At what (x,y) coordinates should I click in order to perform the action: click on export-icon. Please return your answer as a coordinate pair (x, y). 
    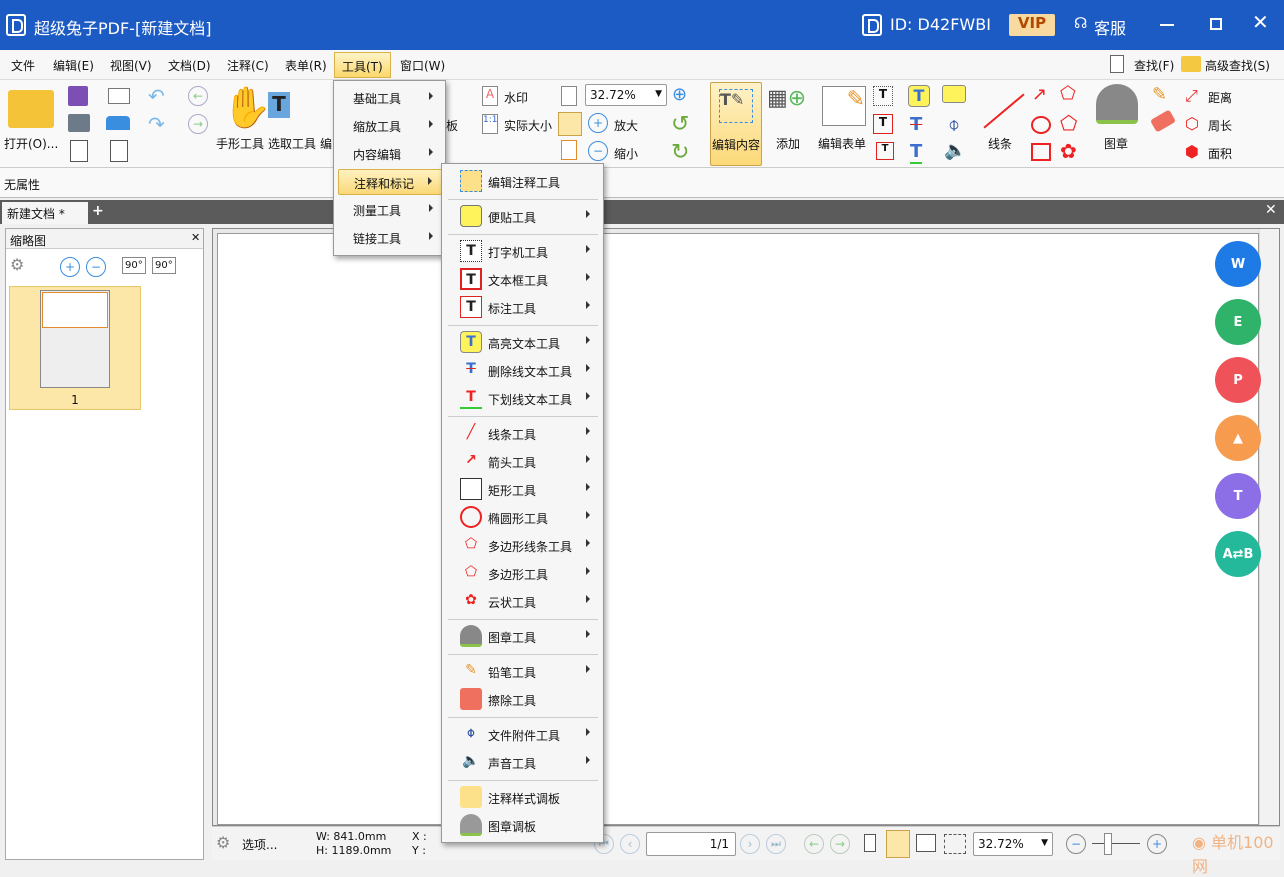
    Looking at the image, I should click on (79, 151).